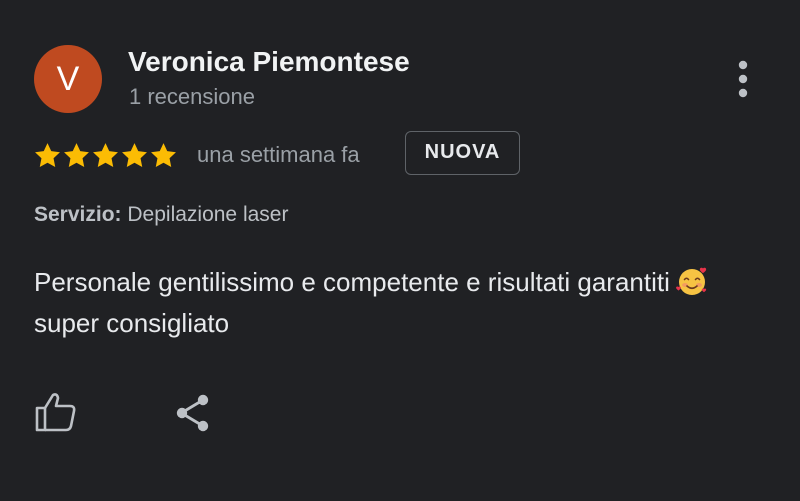 This screenshot has height=501, width=800. Describe the element at coordinates (68, 79) in the screenshot. I see `avatar: V` at that location.